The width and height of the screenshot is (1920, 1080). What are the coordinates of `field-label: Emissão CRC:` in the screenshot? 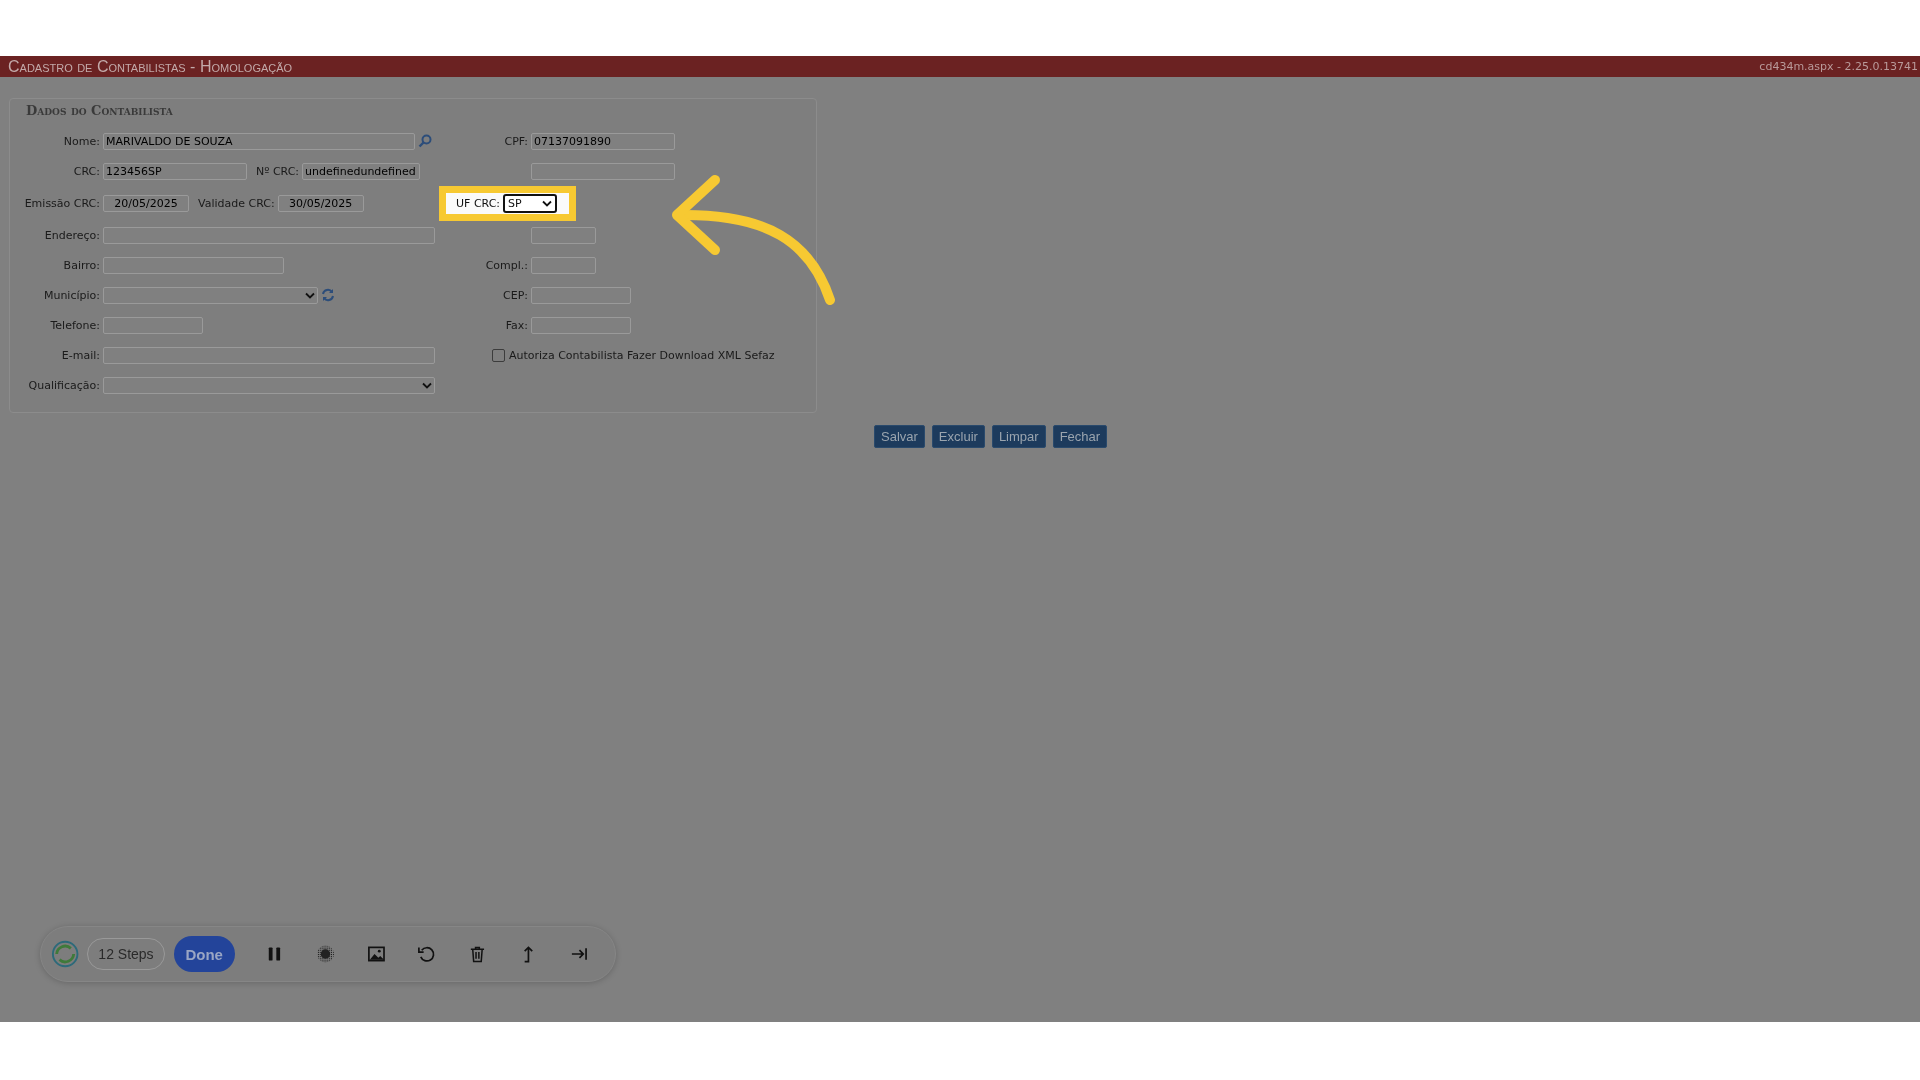 It's located at (61, 203).